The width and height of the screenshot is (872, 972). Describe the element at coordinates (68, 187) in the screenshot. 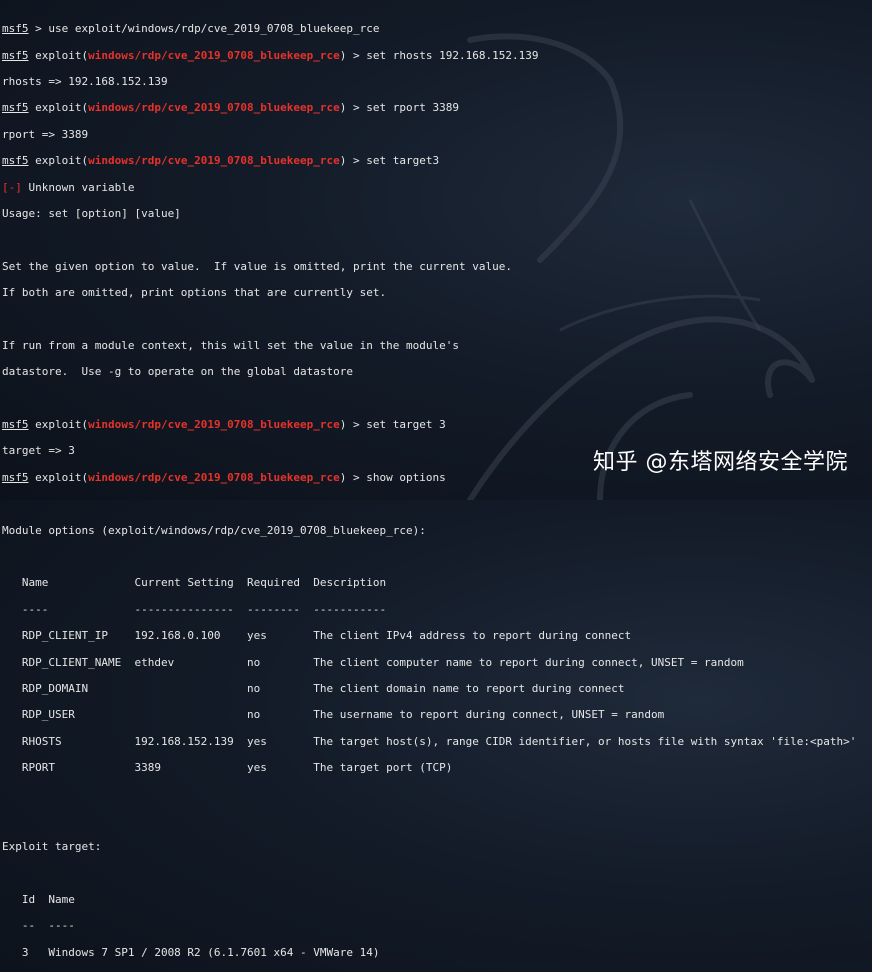

I see `terminal-line-error: [-] Unknown variable` at that location.